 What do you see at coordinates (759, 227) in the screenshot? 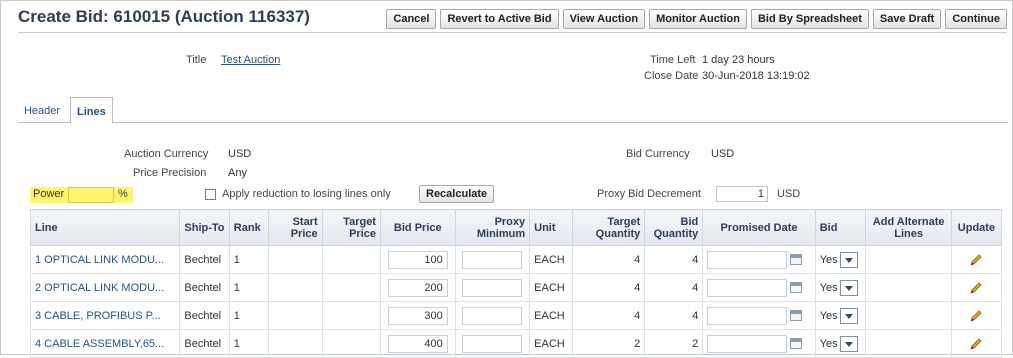
I see `col-promised-date: Promised Date` at bounding box center [759, 227].